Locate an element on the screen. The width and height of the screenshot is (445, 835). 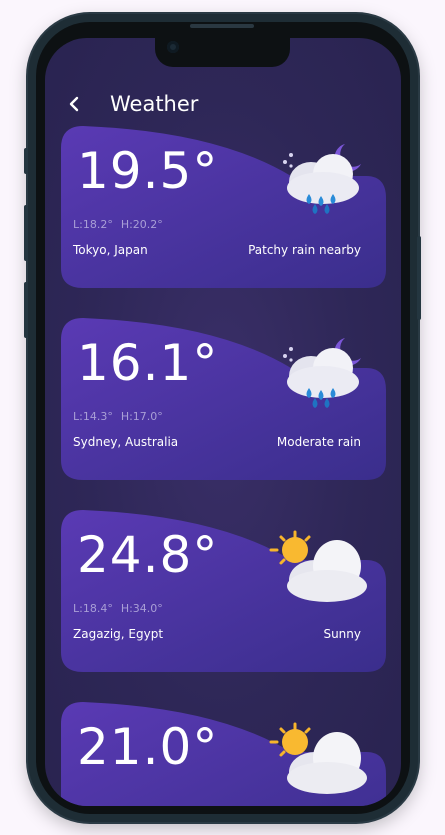
low-high: L:14.3° H:17.0° is located at coordinates (122, 417).